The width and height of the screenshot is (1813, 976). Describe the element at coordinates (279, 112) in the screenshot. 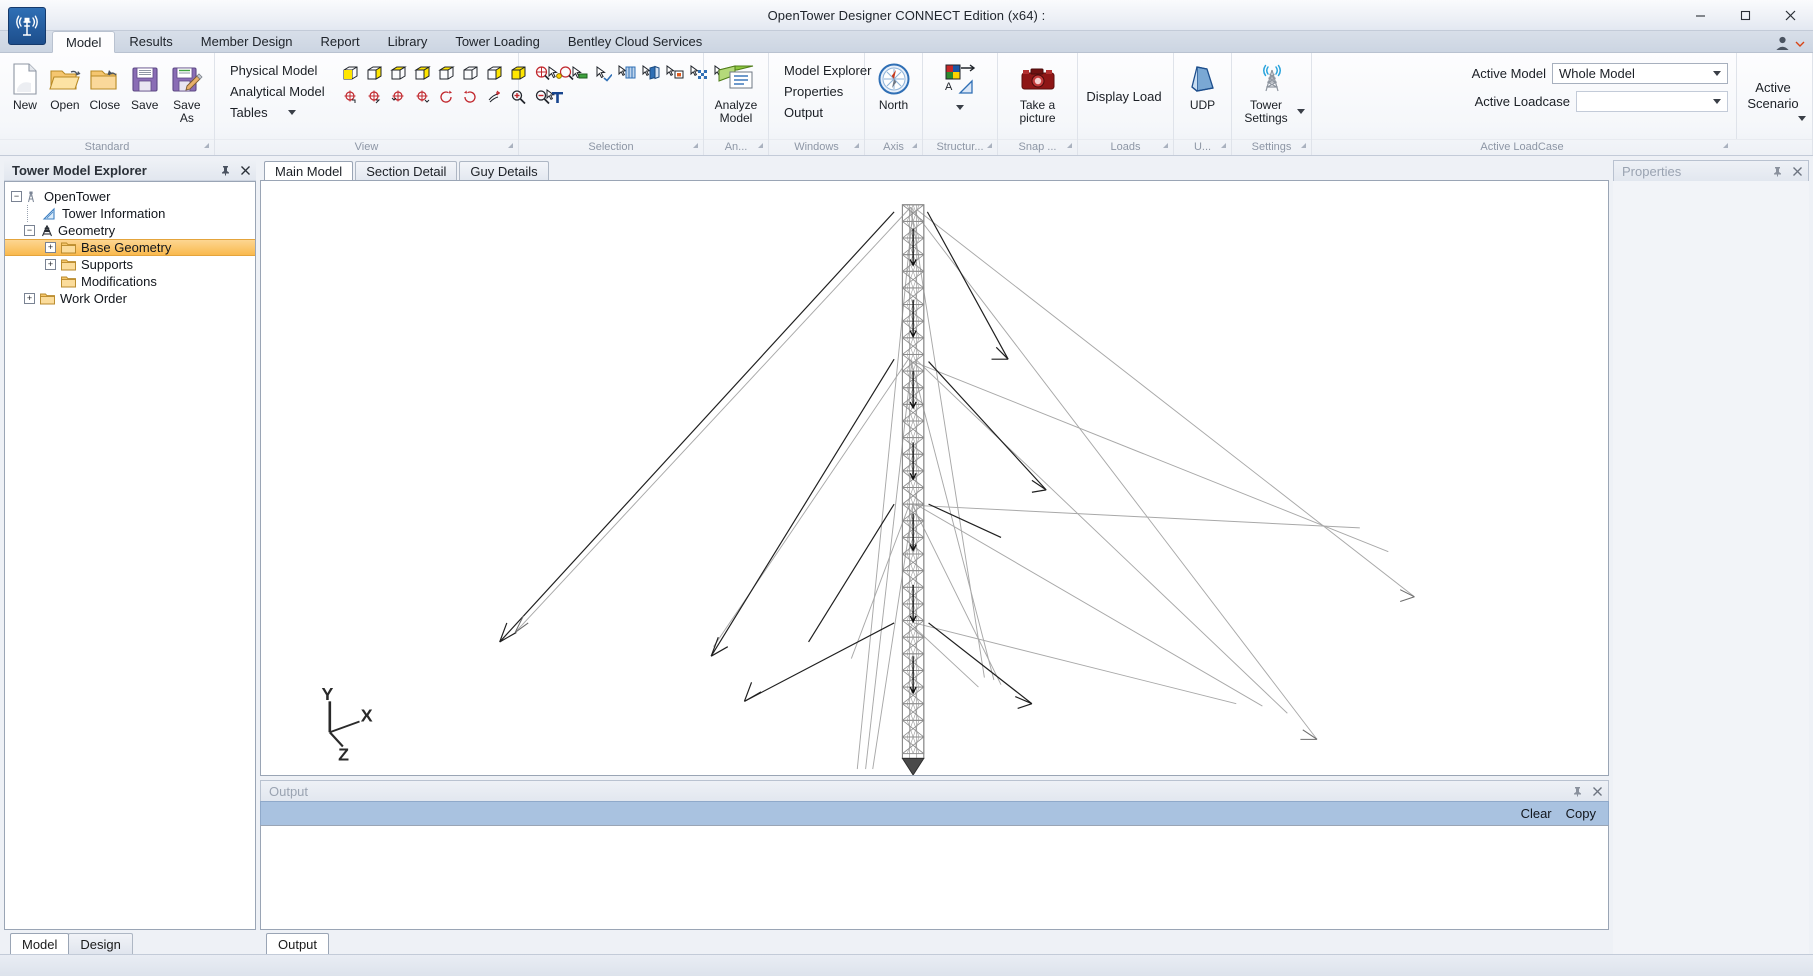

I see `tables-item: Tables` at that location.